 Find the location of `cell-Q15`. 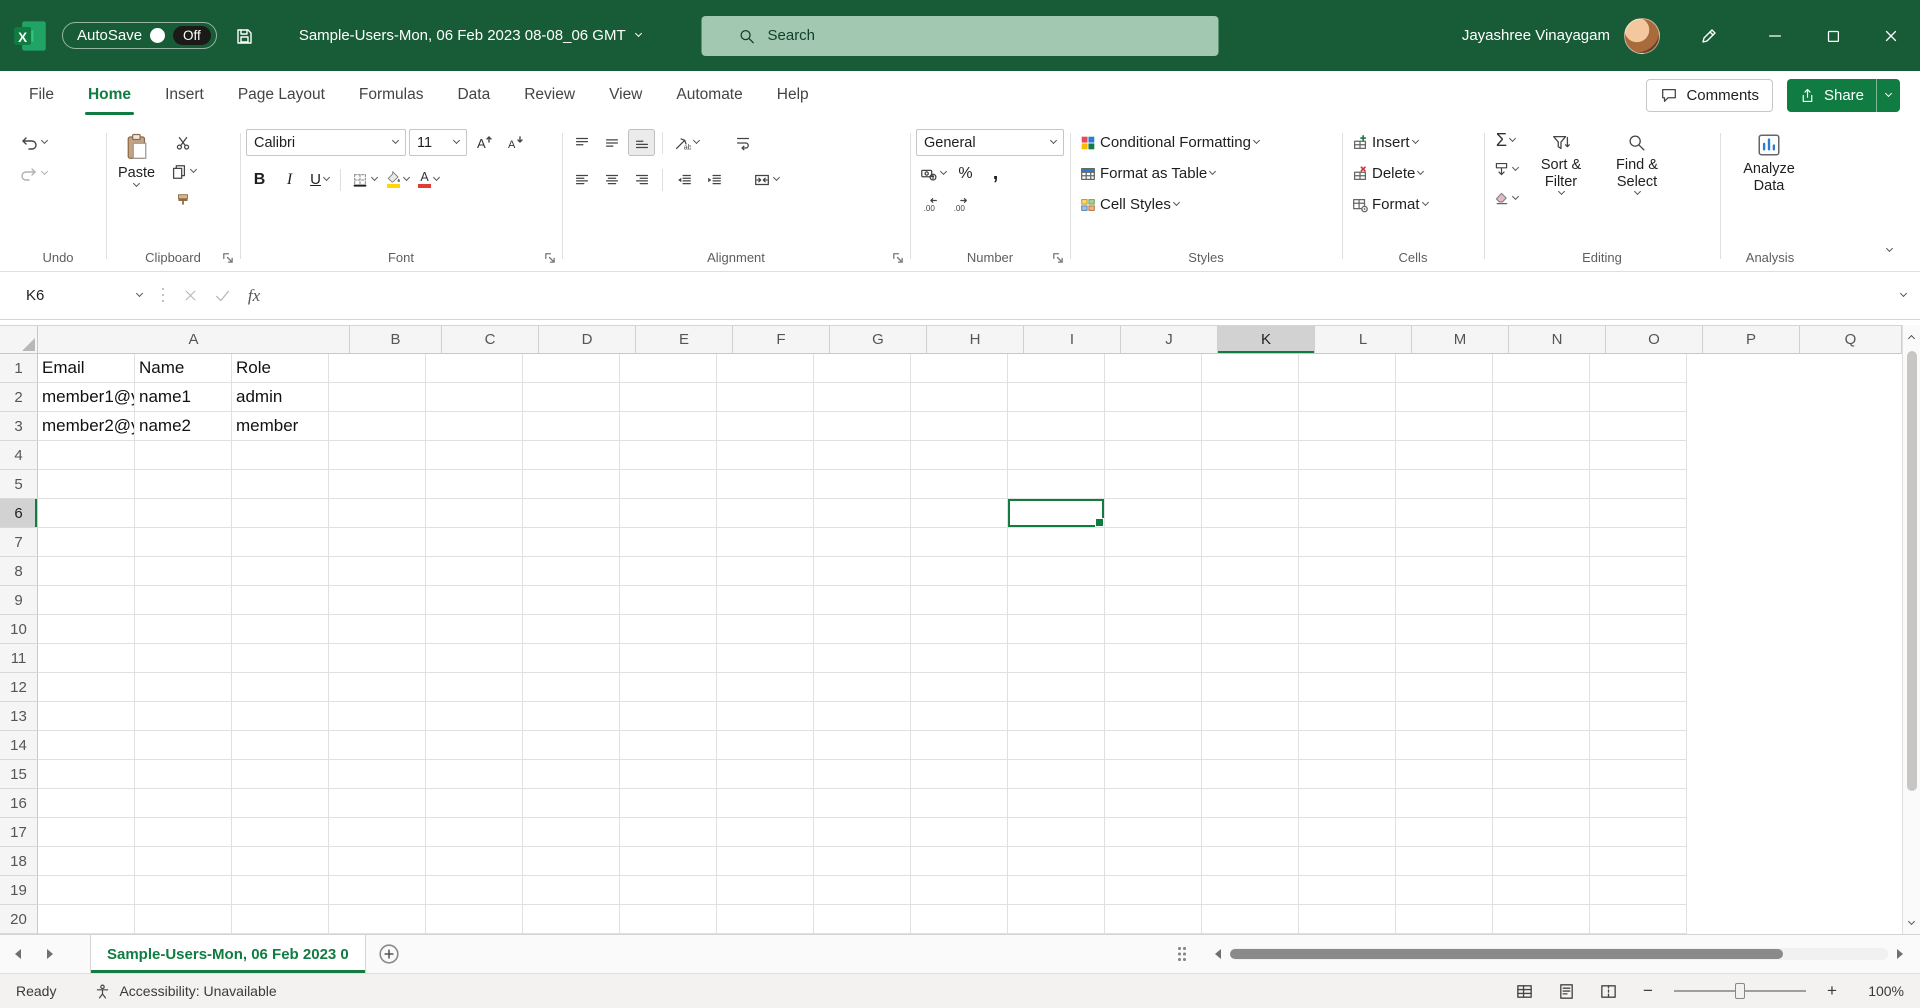

cell-Q15 is located at coordinates (1638, 774).